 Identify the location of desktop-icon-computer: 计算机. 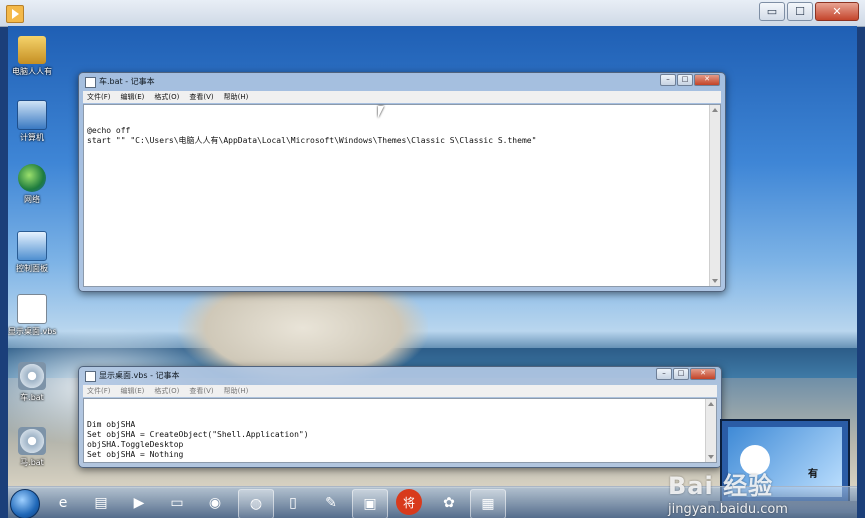
(32, 121).